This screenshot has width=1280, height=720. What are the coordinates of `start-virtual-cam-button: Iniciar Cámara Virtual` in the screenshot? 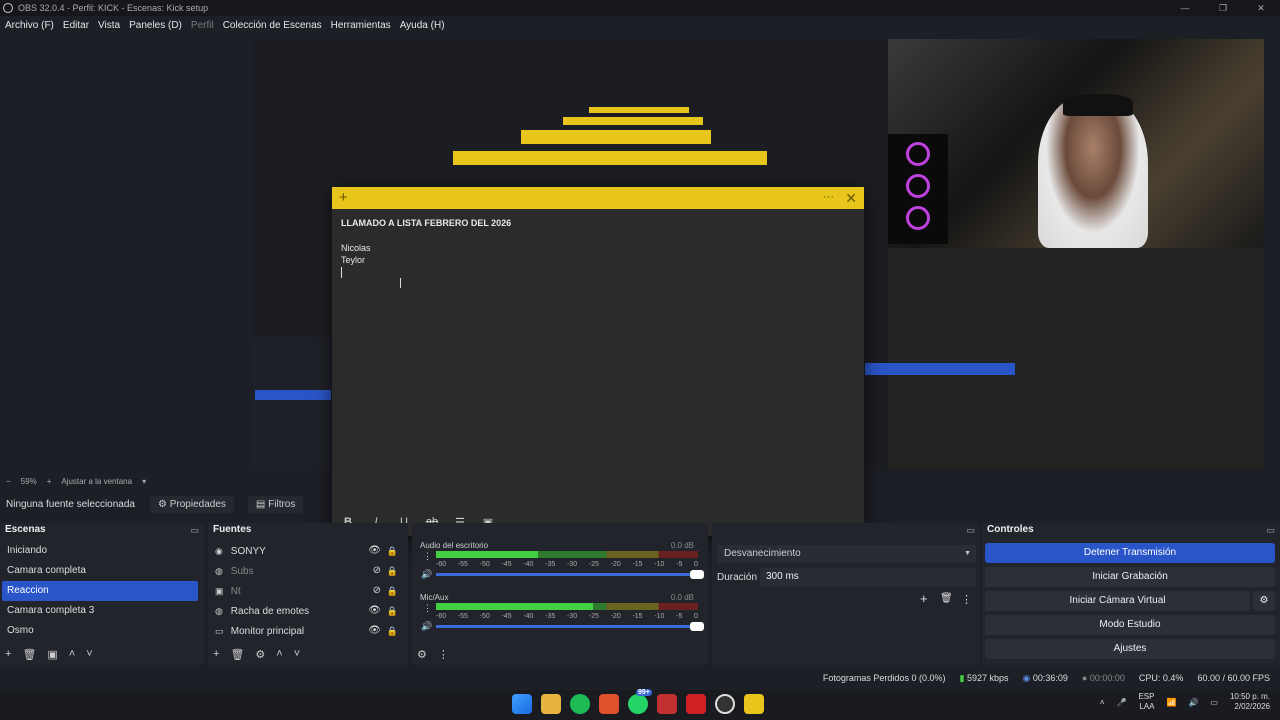 It's located at (1117, 601).